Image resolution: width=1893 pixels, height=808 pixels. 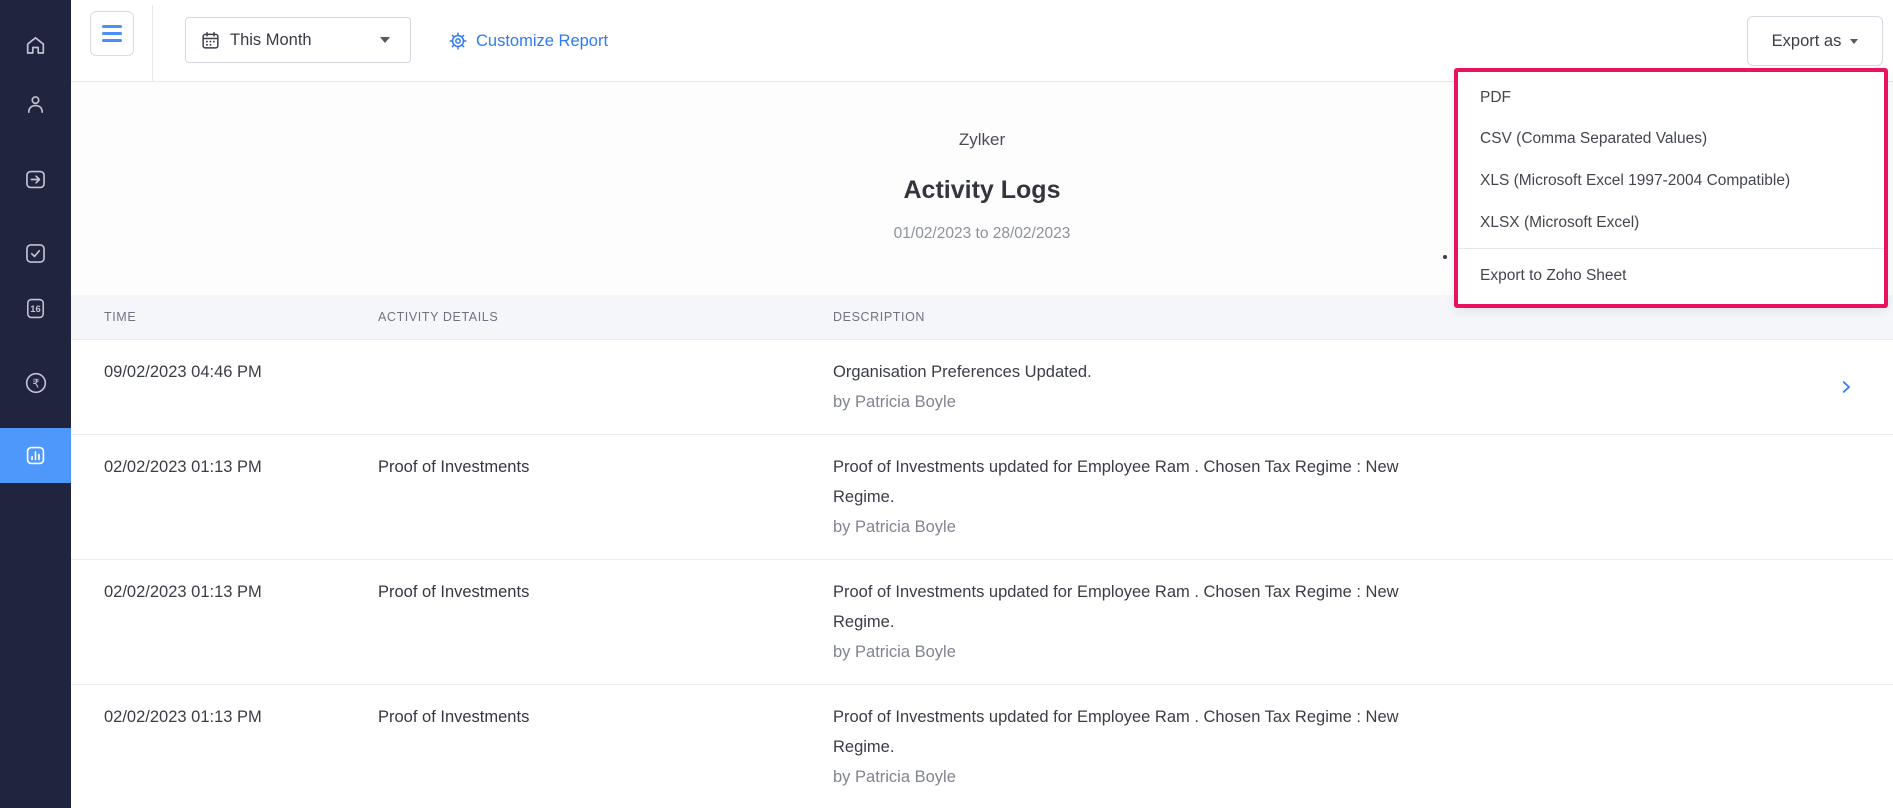 What do you see at coordinates (271, 39) in the screenshot?
I see `period-selector-value: This Month` at bounding box center [271, 39].